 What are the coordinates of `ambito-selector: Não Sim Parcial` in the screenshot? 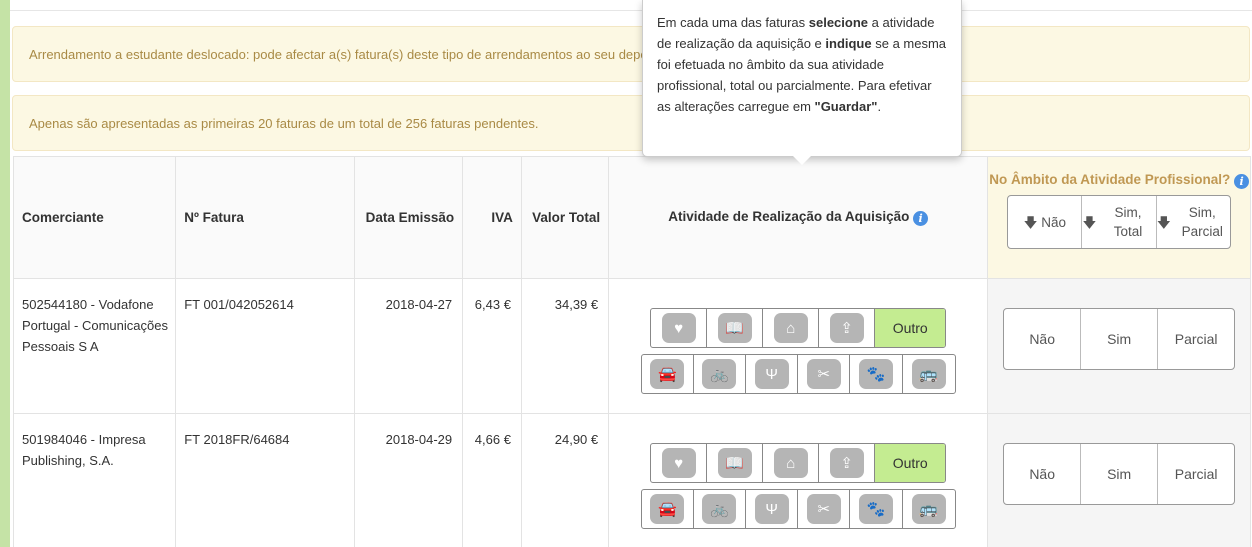 It's located at (1119, 474).